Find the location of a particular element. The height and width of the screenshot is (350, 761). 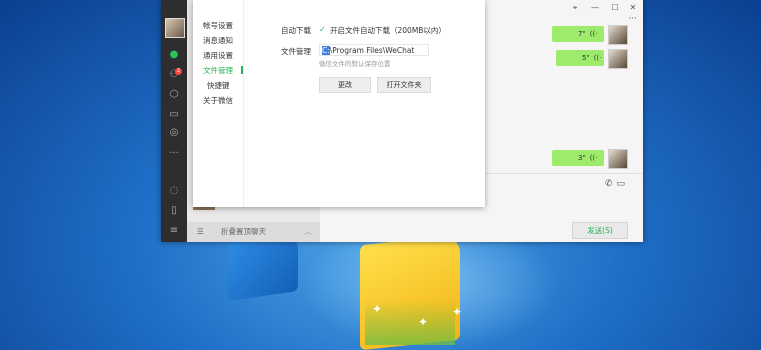

voice-message: 5" ((· is located at coordinates (580, 58).